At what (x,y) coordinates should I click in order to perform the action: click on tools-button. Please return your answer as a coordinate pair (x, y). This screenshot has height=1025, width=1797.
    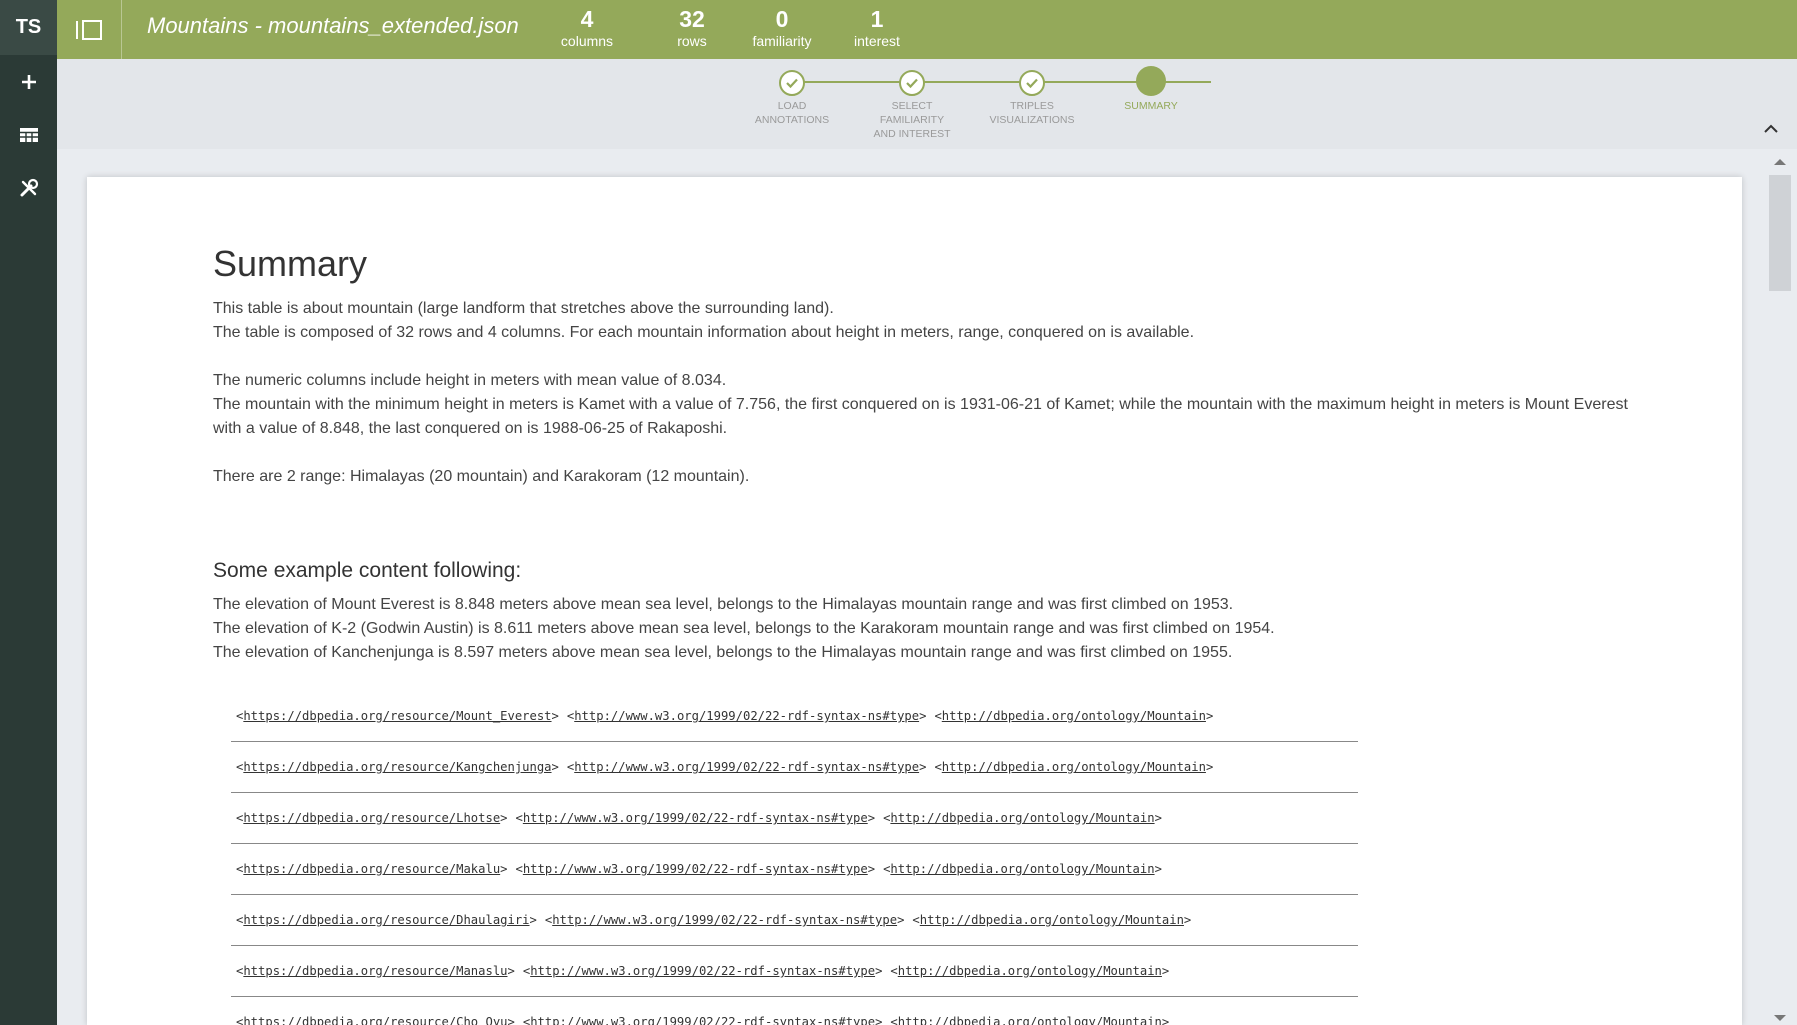
    Looking at the image, I should click on (28, 187).